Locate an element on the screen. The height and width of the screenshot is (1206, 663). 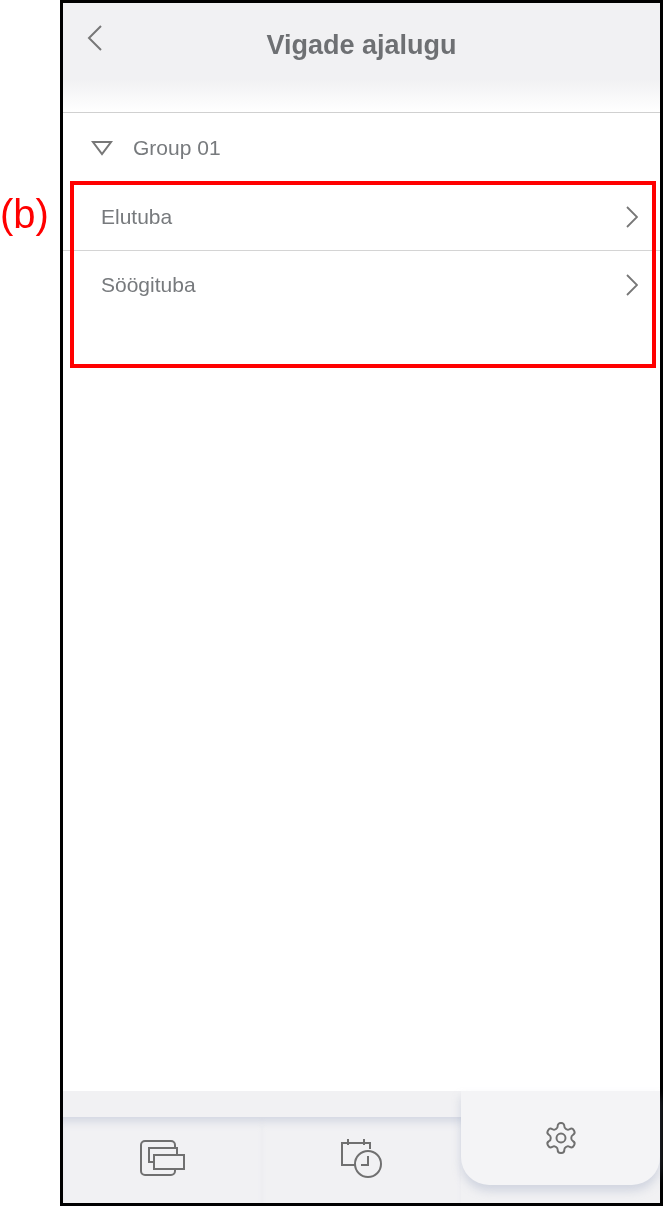
back-button is located at coordinates (95, 38).